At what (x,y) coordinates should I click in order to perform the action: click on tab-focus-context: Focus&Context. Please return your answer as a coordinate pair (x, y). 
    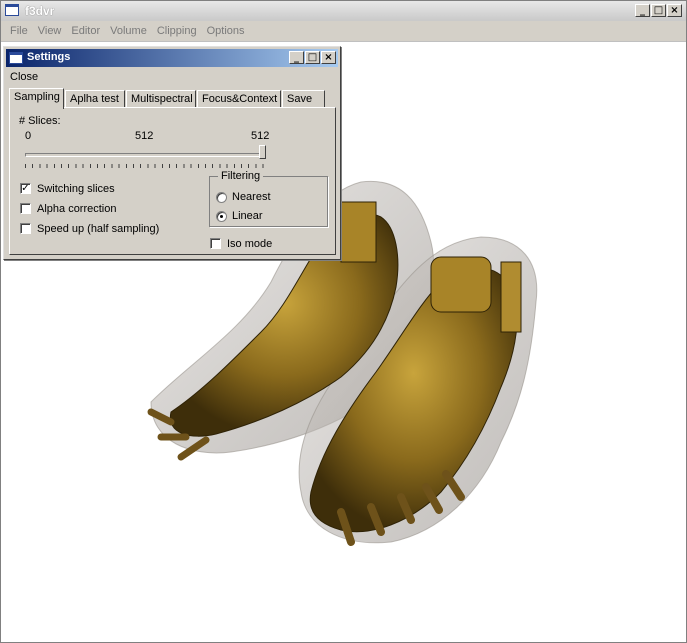
    Looking at the image, I should click on (239, 99).